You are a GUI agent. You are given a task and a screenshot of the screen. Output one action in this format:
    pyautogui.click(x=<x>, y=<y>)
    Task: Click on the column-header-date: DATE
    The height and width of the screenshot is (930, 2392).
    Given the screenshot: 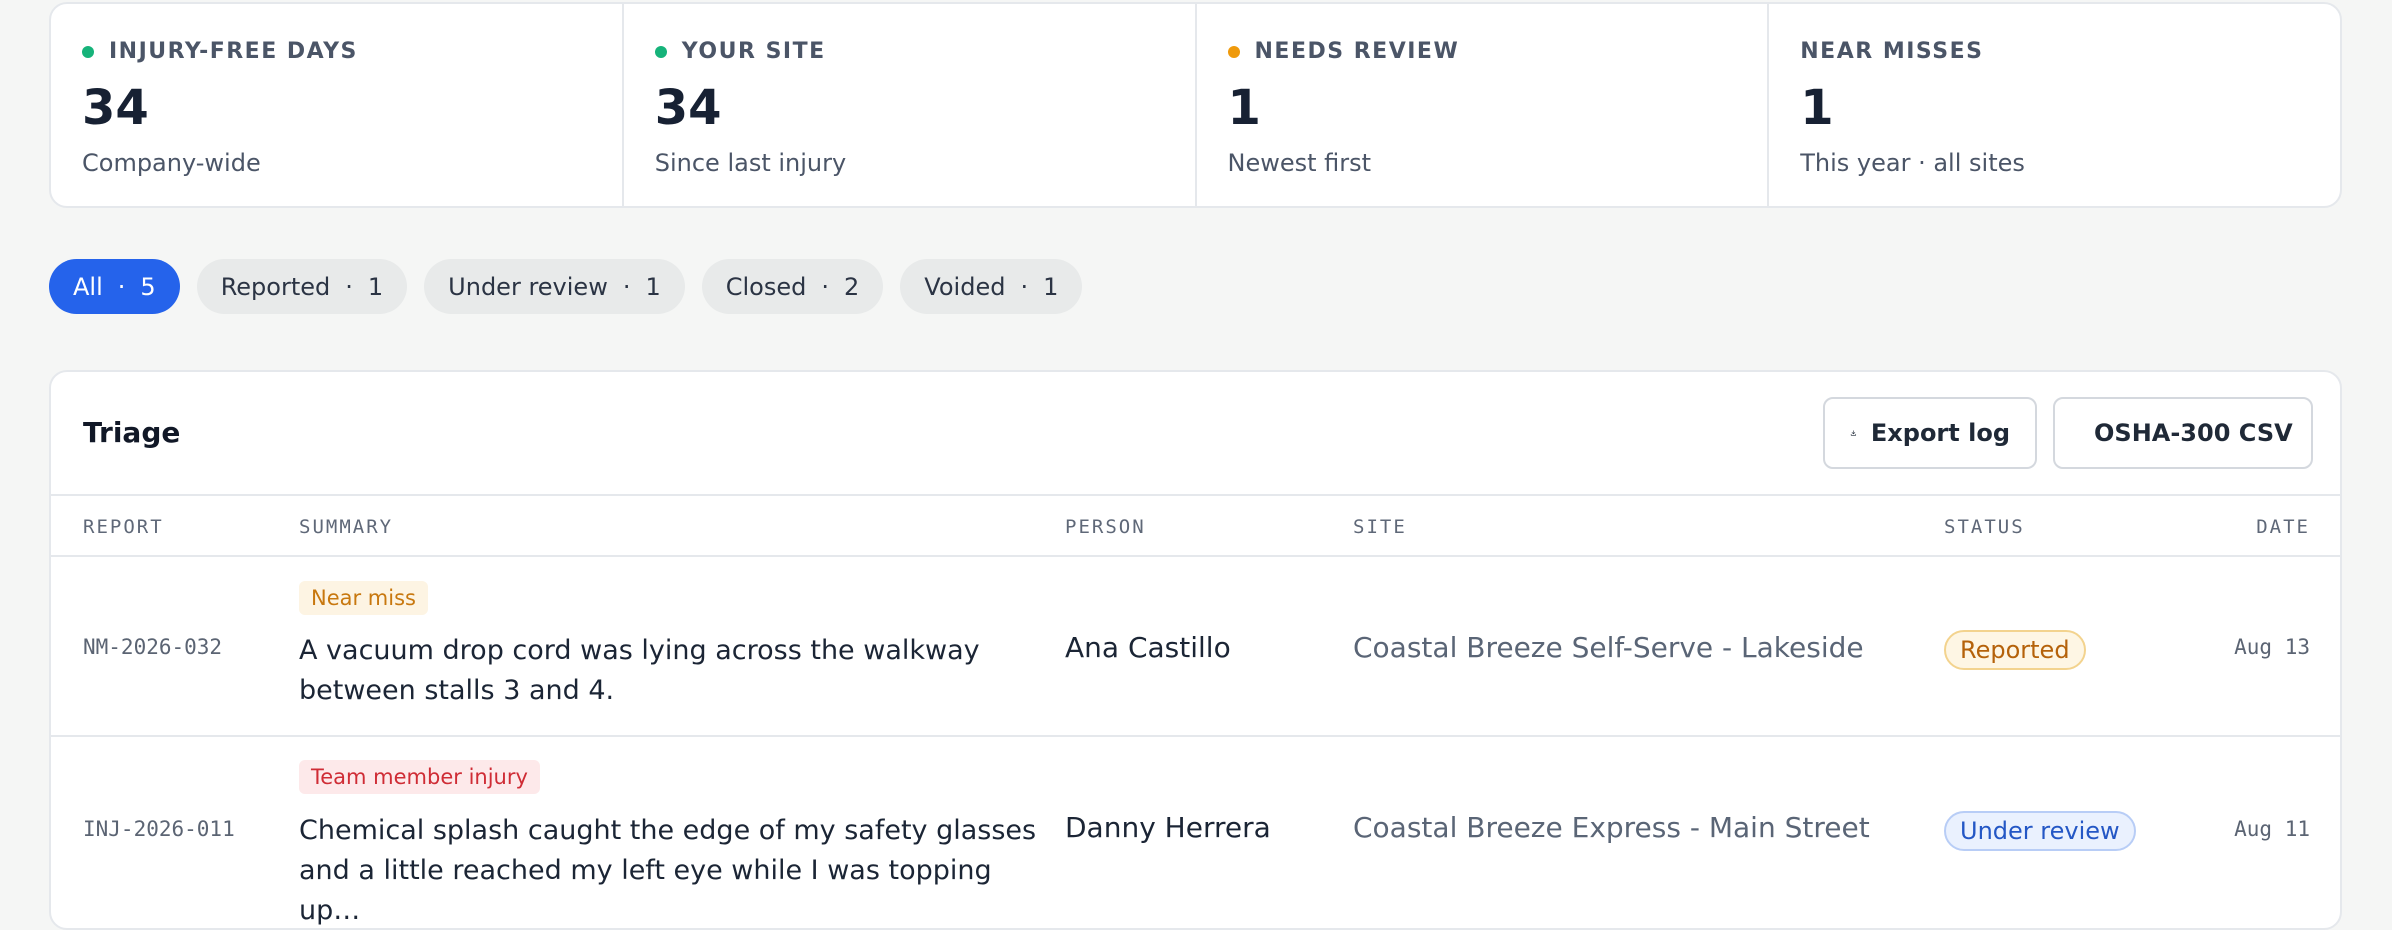 What is the action you would take?
    pyautogui.click(x=2283, y=527)
    